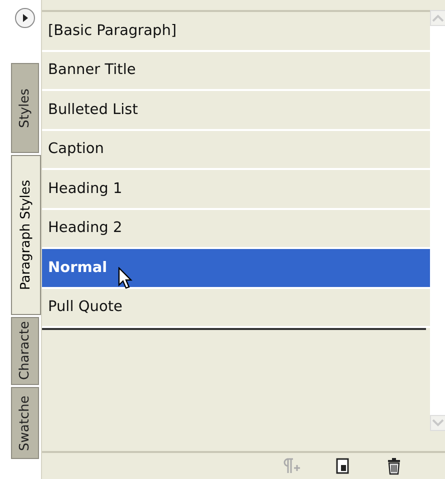 The height and width of the screenshot is (479, 445). What do you see at coordinates (236, 150) in the screenshot?
I see `style-item: Caption` at bounding box center [236, 150].